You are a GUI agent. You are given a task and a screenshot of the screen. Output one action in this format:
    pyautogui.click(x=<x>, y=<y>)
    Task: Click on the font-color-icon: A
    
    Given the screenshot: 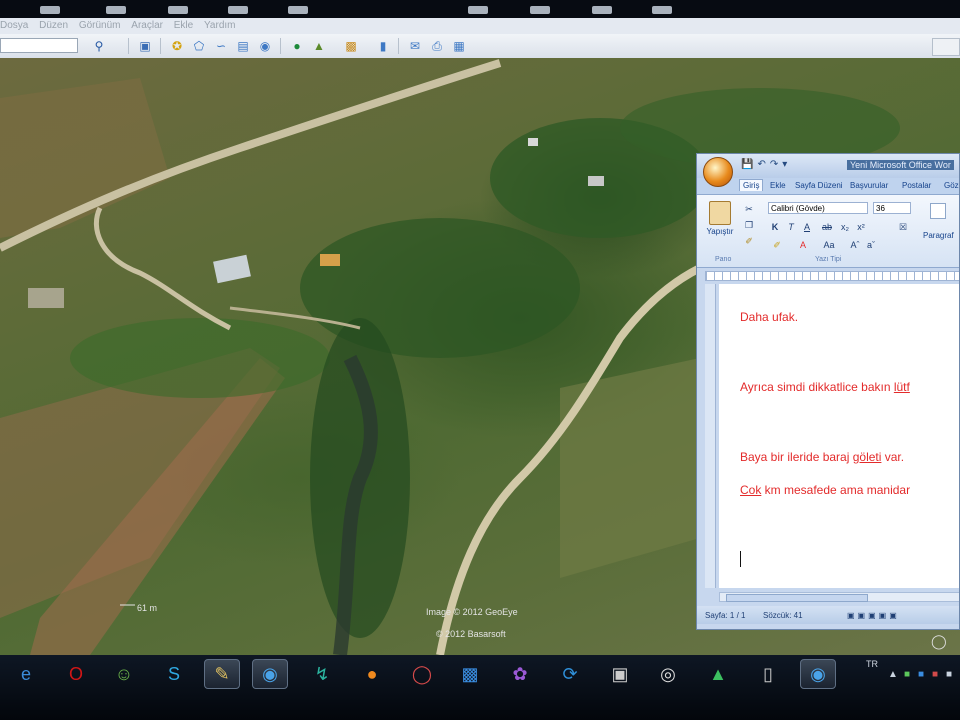 What is the action you would take?
    pyautogui.click(x=803, y=245)
    